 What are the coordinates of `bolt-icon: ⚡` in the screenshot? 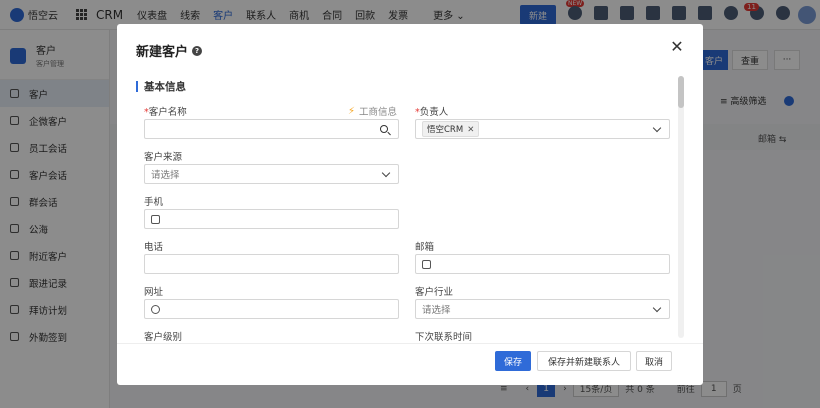 It's located at (352, 111).